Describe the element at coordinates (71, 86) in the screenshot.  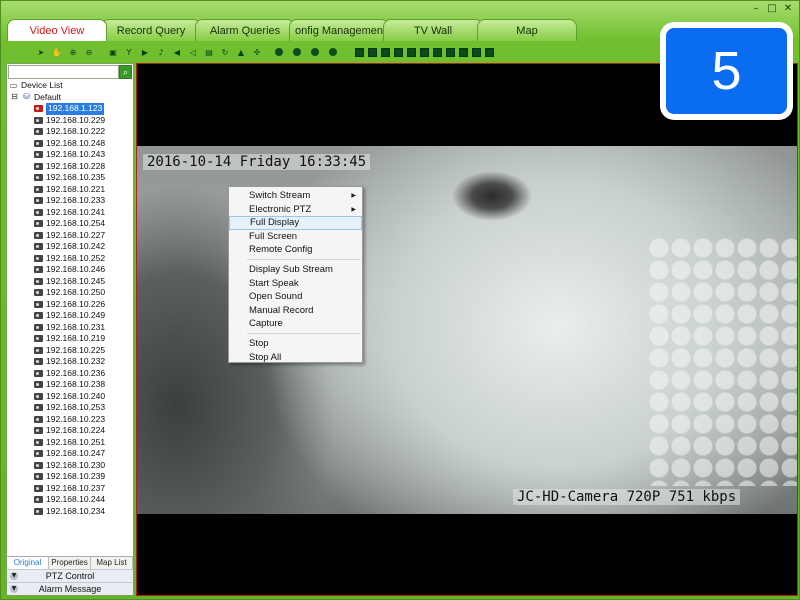
I see `tree-root: ▭ Device List` at that location.